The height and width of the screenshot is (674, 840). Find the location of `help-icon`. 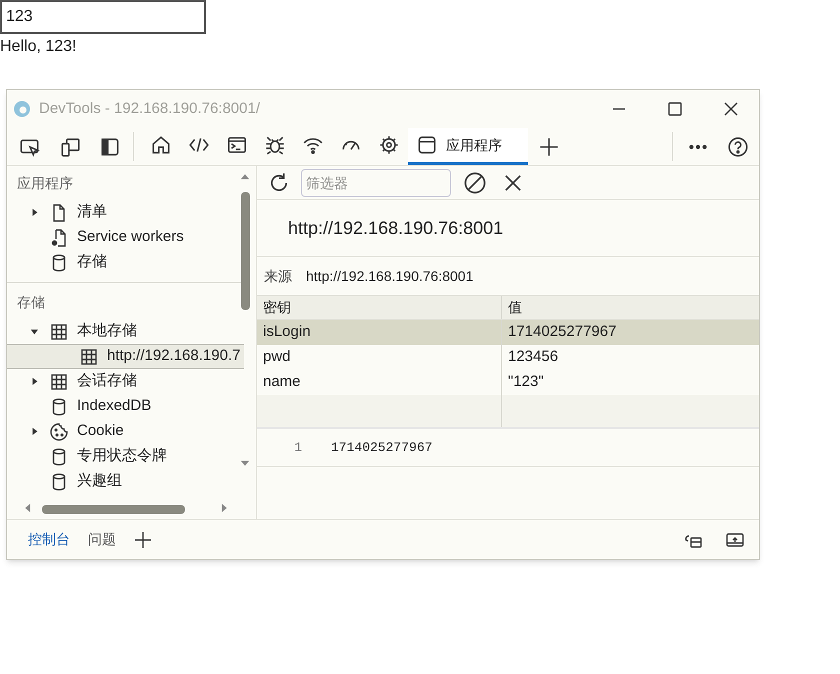

help-icon is located at coordinates (738, 147).